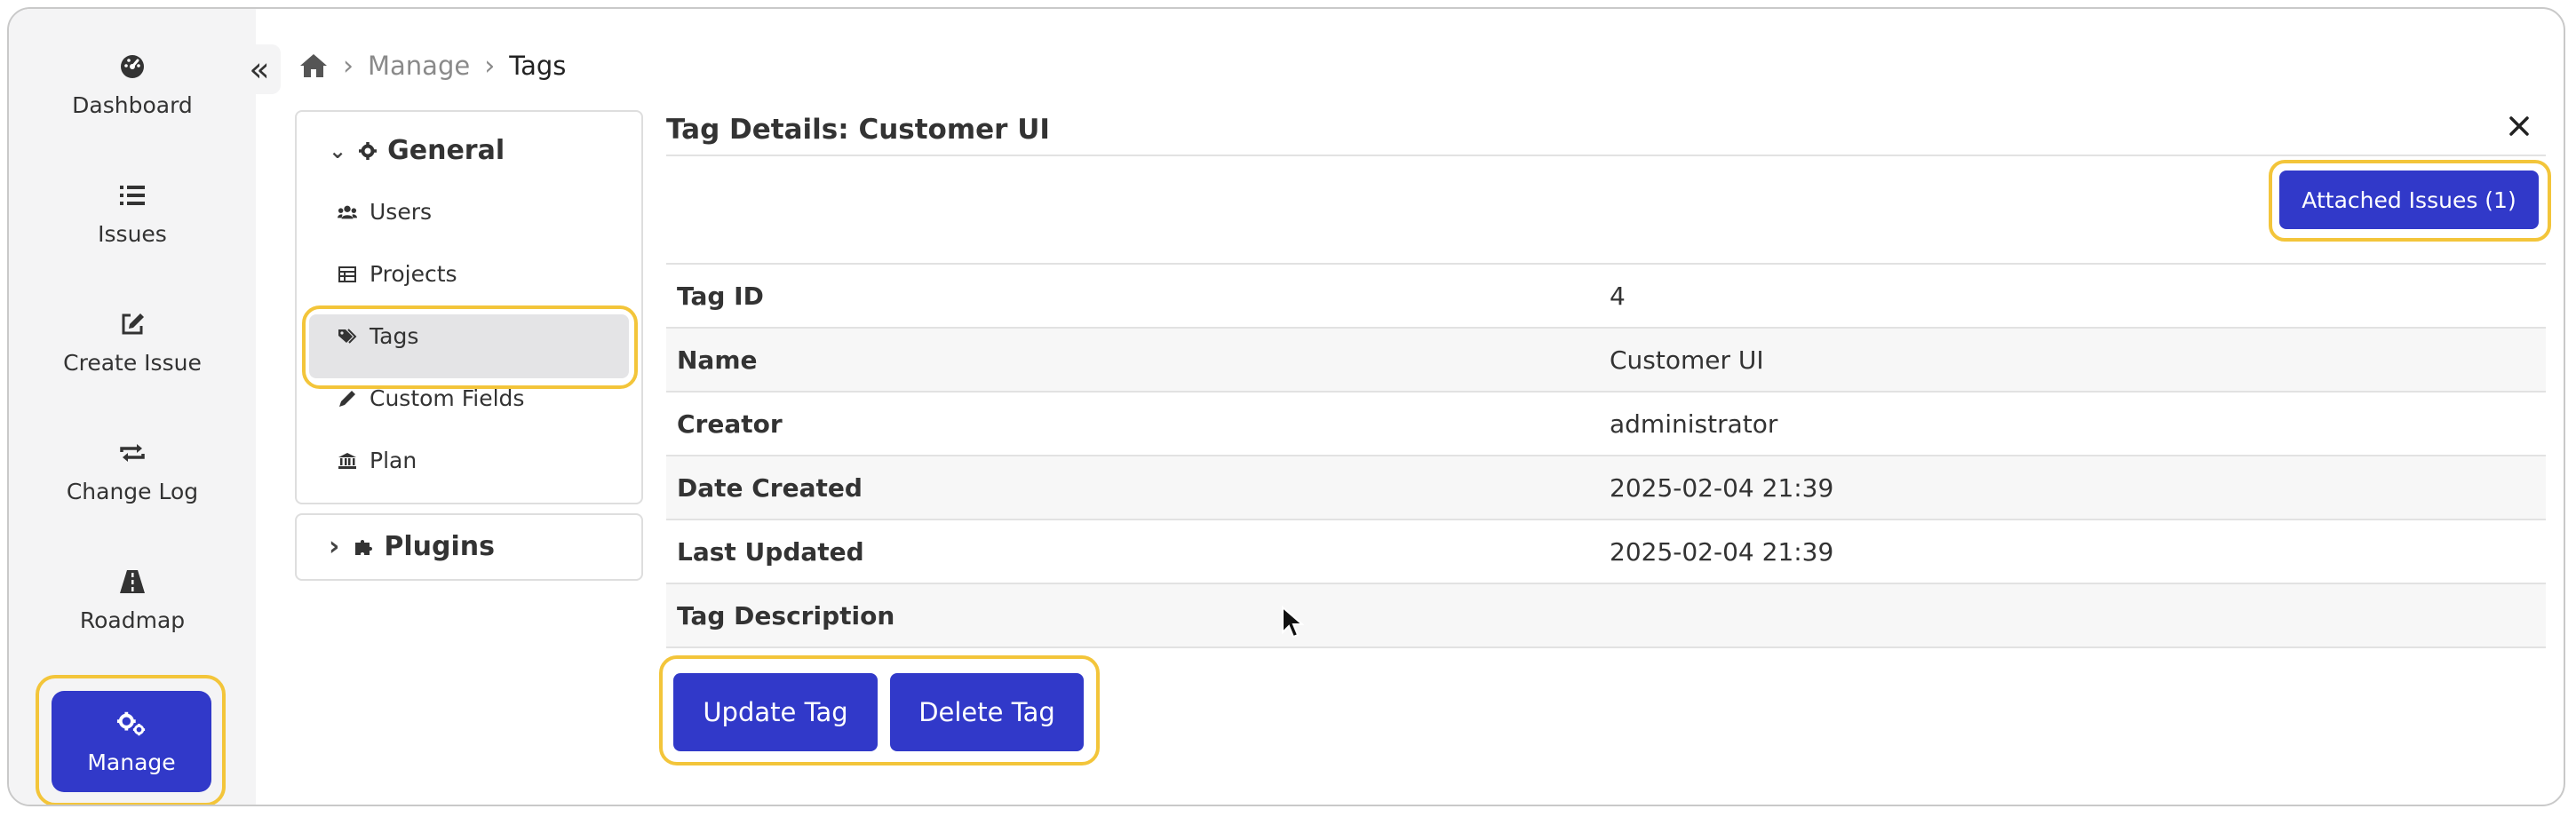  What do you see at coordinates (858, 130) in the screenshot?
I see `details-title: Tag Details: Customer UI` at bounding box center [858, 130].